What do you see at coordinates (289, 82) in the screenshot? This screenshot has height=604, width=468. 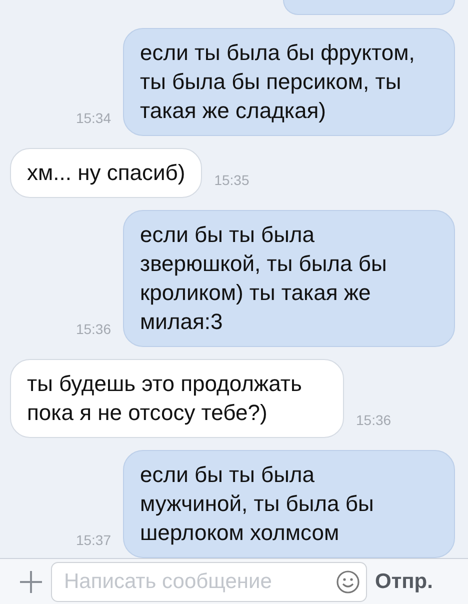 I see `message-bubble: если ты была бы фруктом, ты была бы персиком, ты такая же сладкая)` at bounding box center [289, 82].